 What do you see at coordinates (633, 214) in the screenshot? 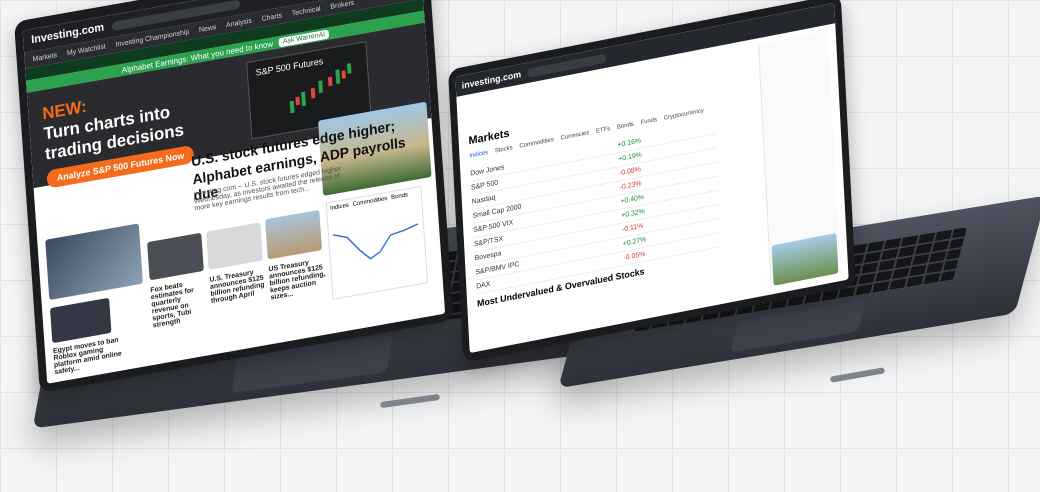
I see `row-change: +0.32%` at bounding box center [633, 214].